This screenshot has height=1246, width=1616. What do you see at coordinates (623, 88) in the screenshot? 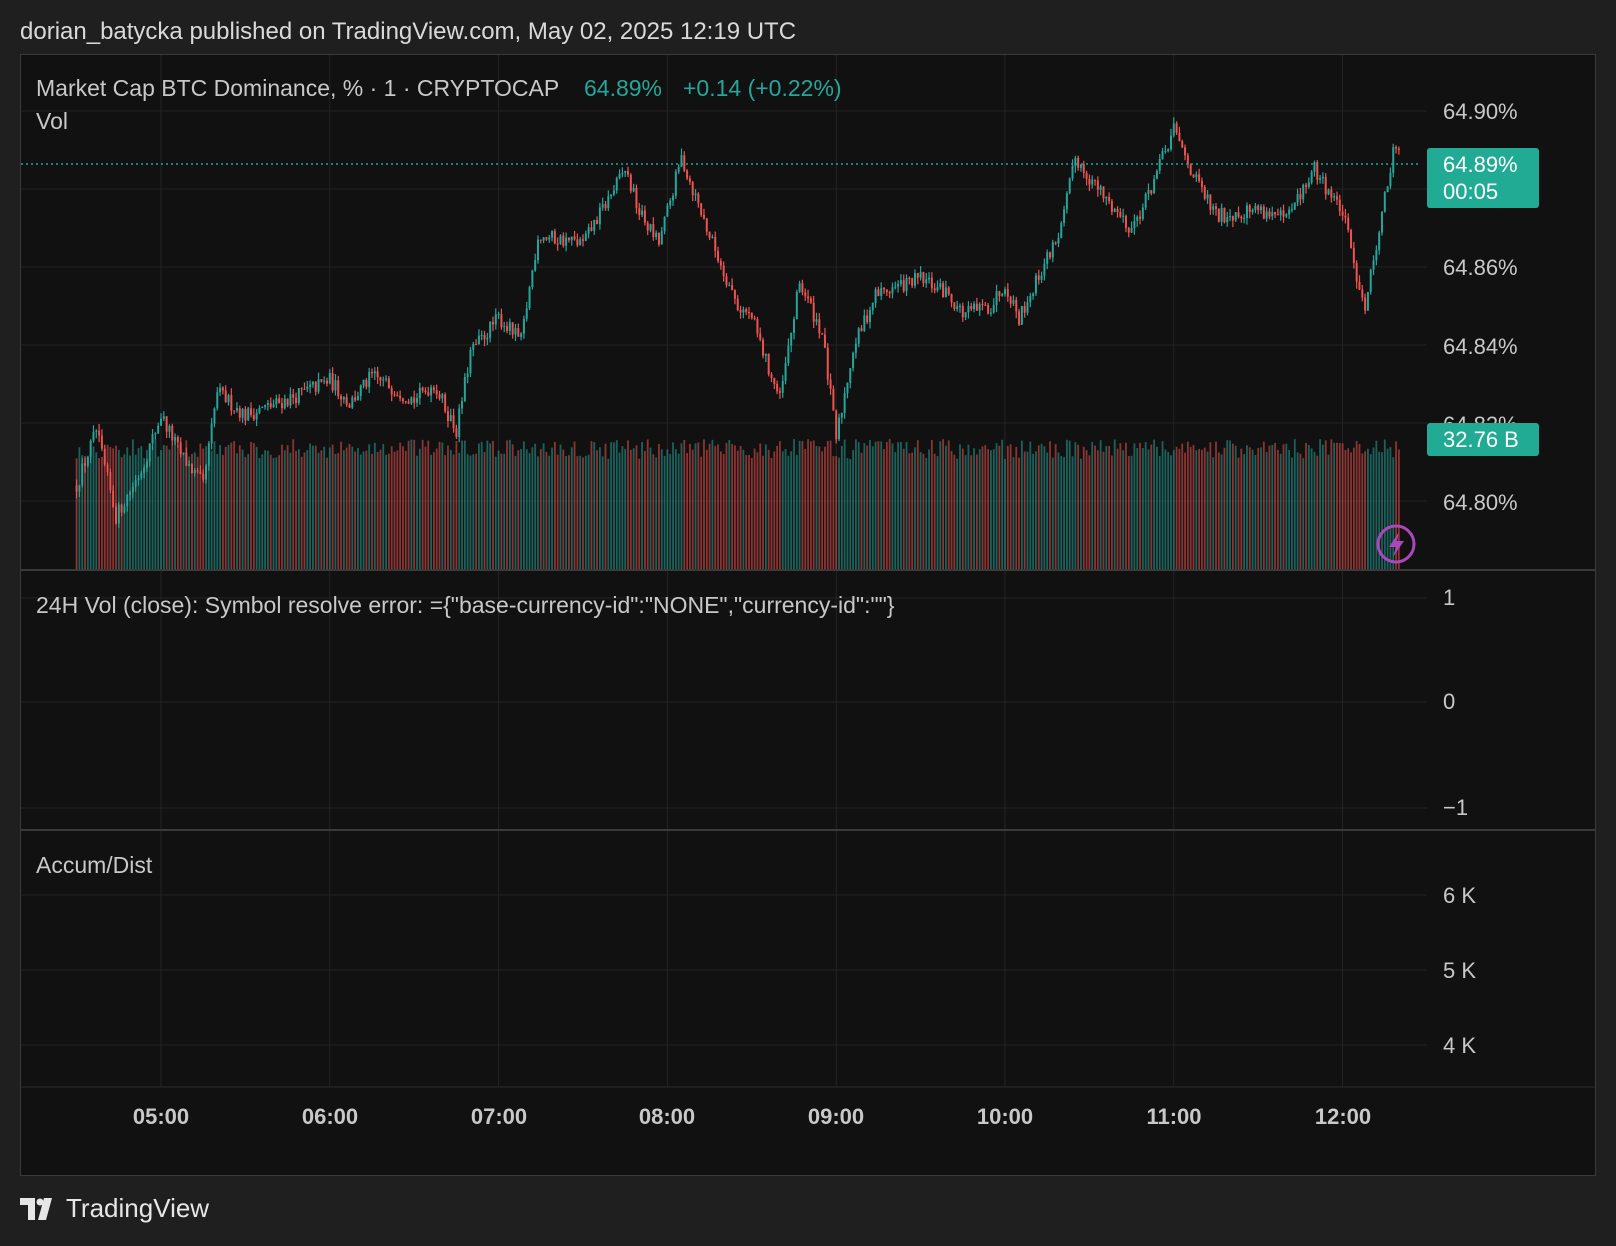
I see `legend-price: 64.89%` at bounding box center [623, 88].